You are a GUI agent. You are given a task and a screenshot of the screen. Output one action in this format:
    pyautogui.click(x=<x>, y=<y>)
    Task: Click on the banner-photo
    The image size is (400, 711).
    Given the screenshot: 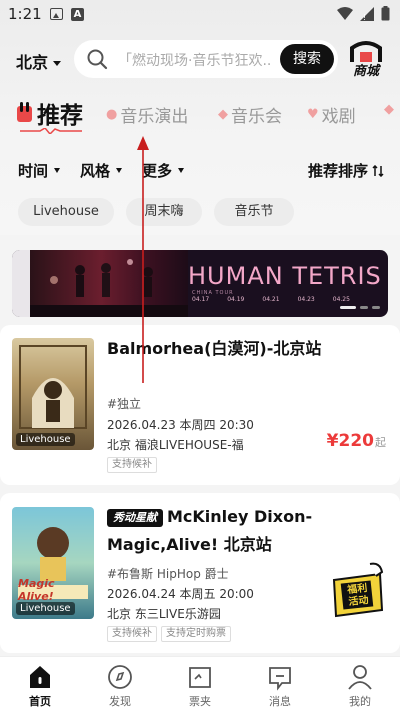 What is the action you would take?
    pyautogui.click(x=109, y=283)
    